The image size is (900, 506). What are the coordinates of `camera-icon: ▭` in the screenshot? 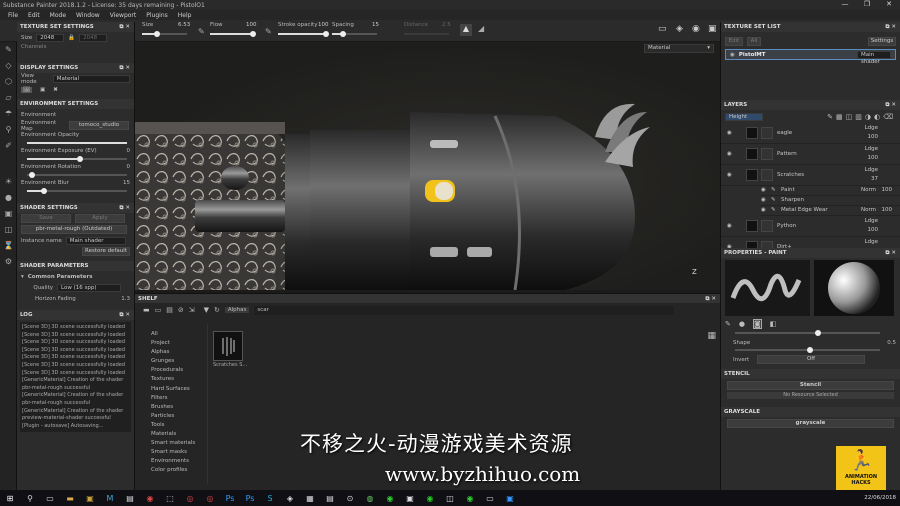 It's located at (662, 29).